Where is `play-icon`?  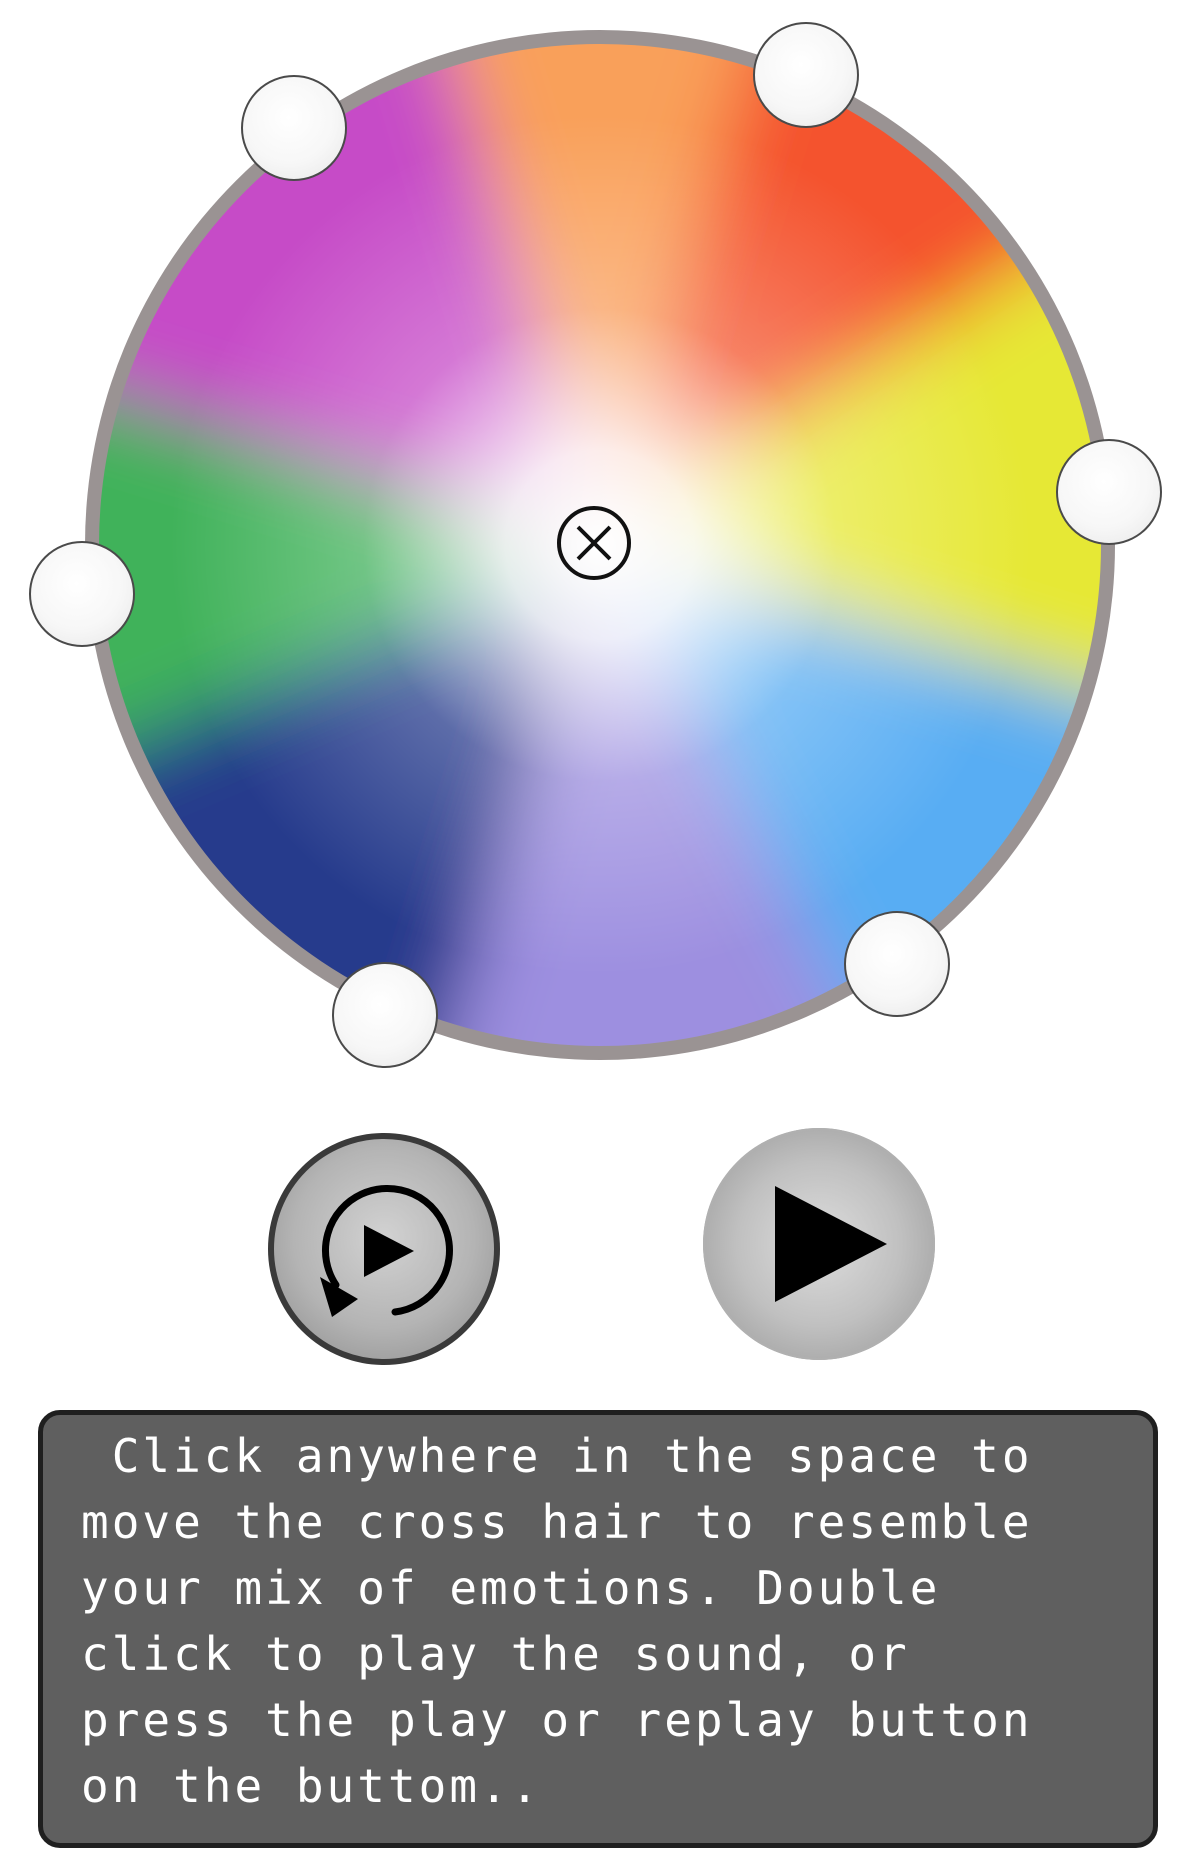 play-icon is located at coordinates (831, 1244).